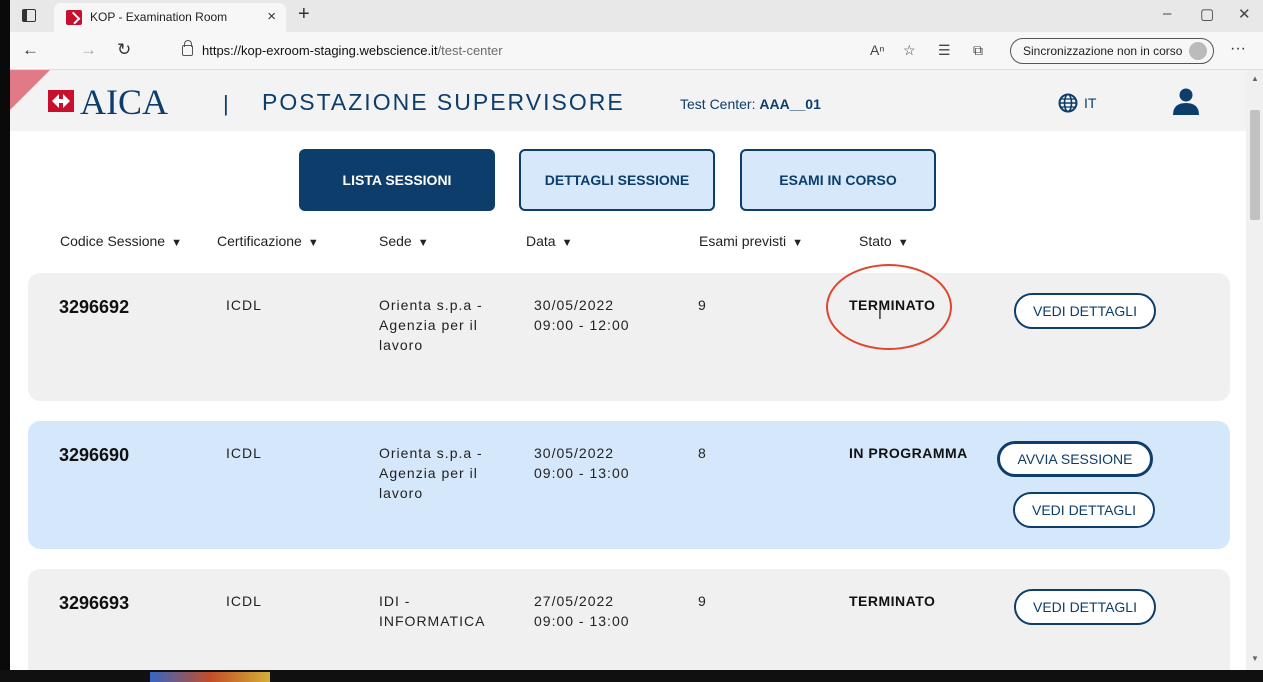 Image resolution: width=1263 pixels, height=682 pixels. I want to click on url-host: https://kop-exroom-staging.webscience.it, so click(320, 50).